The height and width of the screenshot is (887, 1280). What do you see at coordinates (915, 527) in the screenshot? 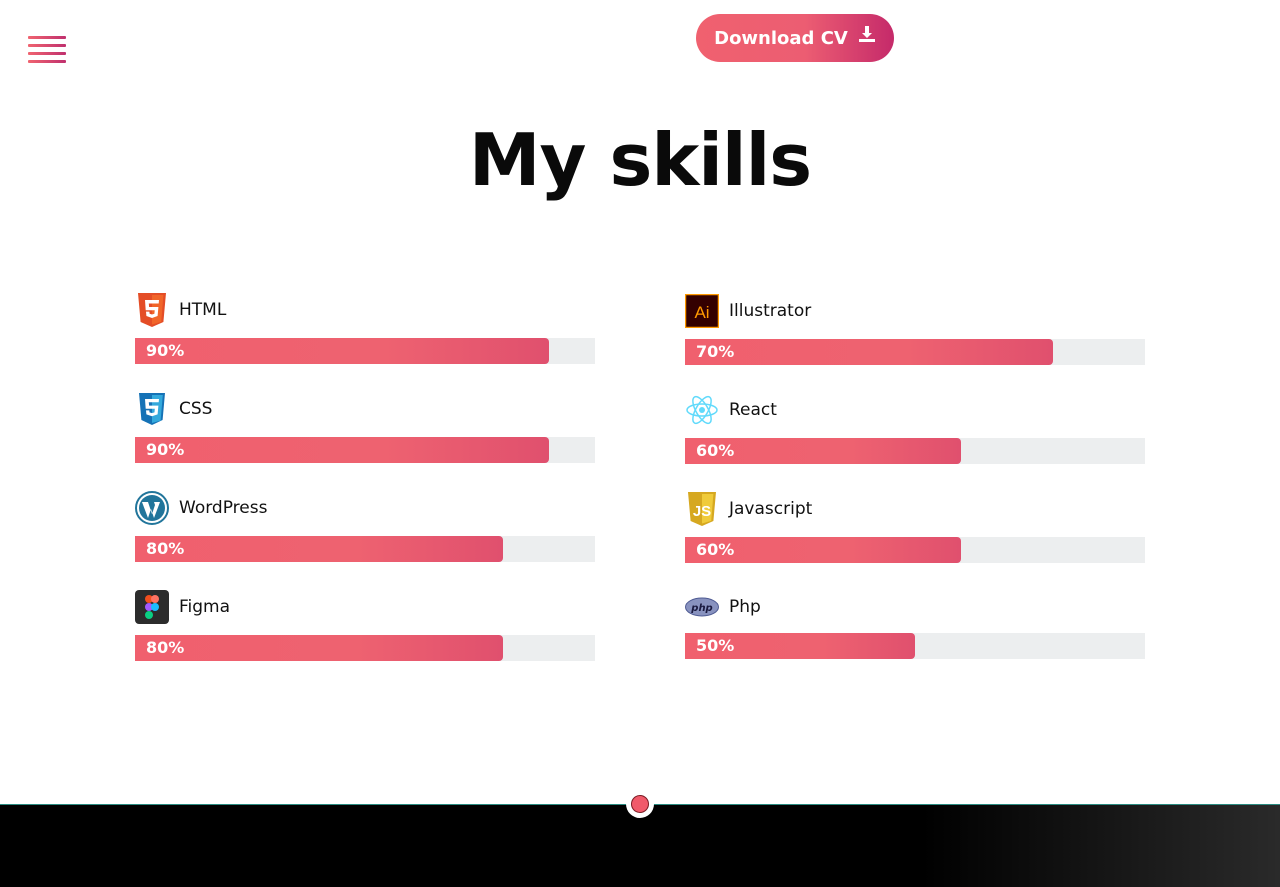
I see `skill-item-javascript: JS Javascript 60%` at bounding box center [915, 527].